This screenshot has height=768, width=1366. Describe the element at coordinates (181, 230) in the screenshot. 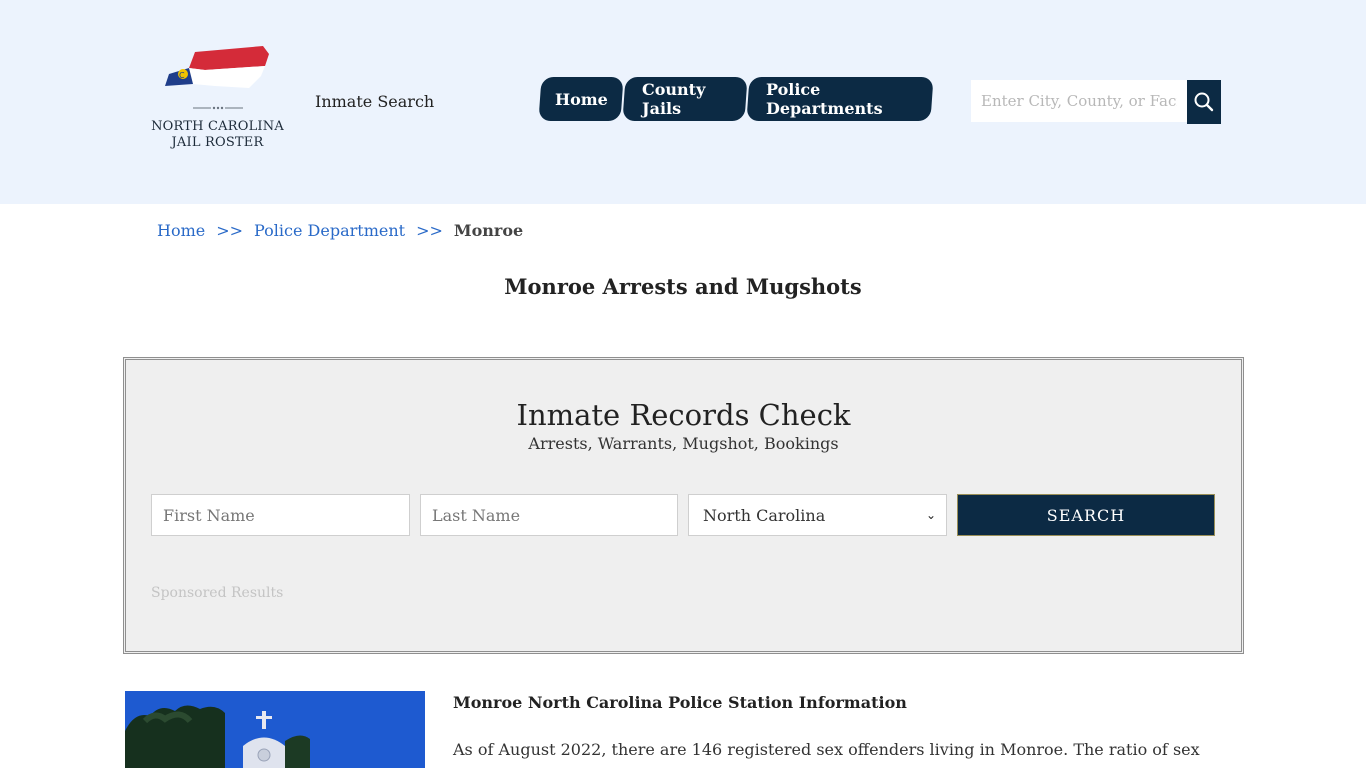

I see `breadcrumb-home: Home` at that location.